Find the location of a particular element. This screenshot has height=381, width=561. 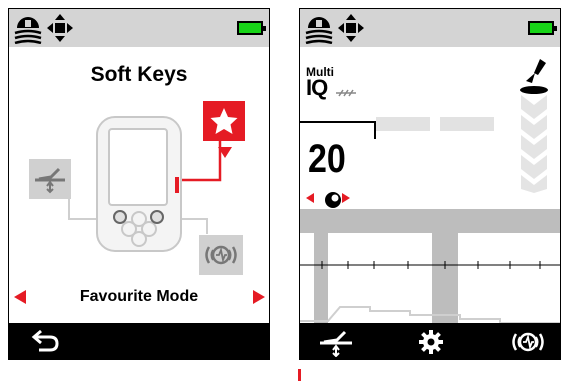

page-marker is located at coordinates (299, 375).